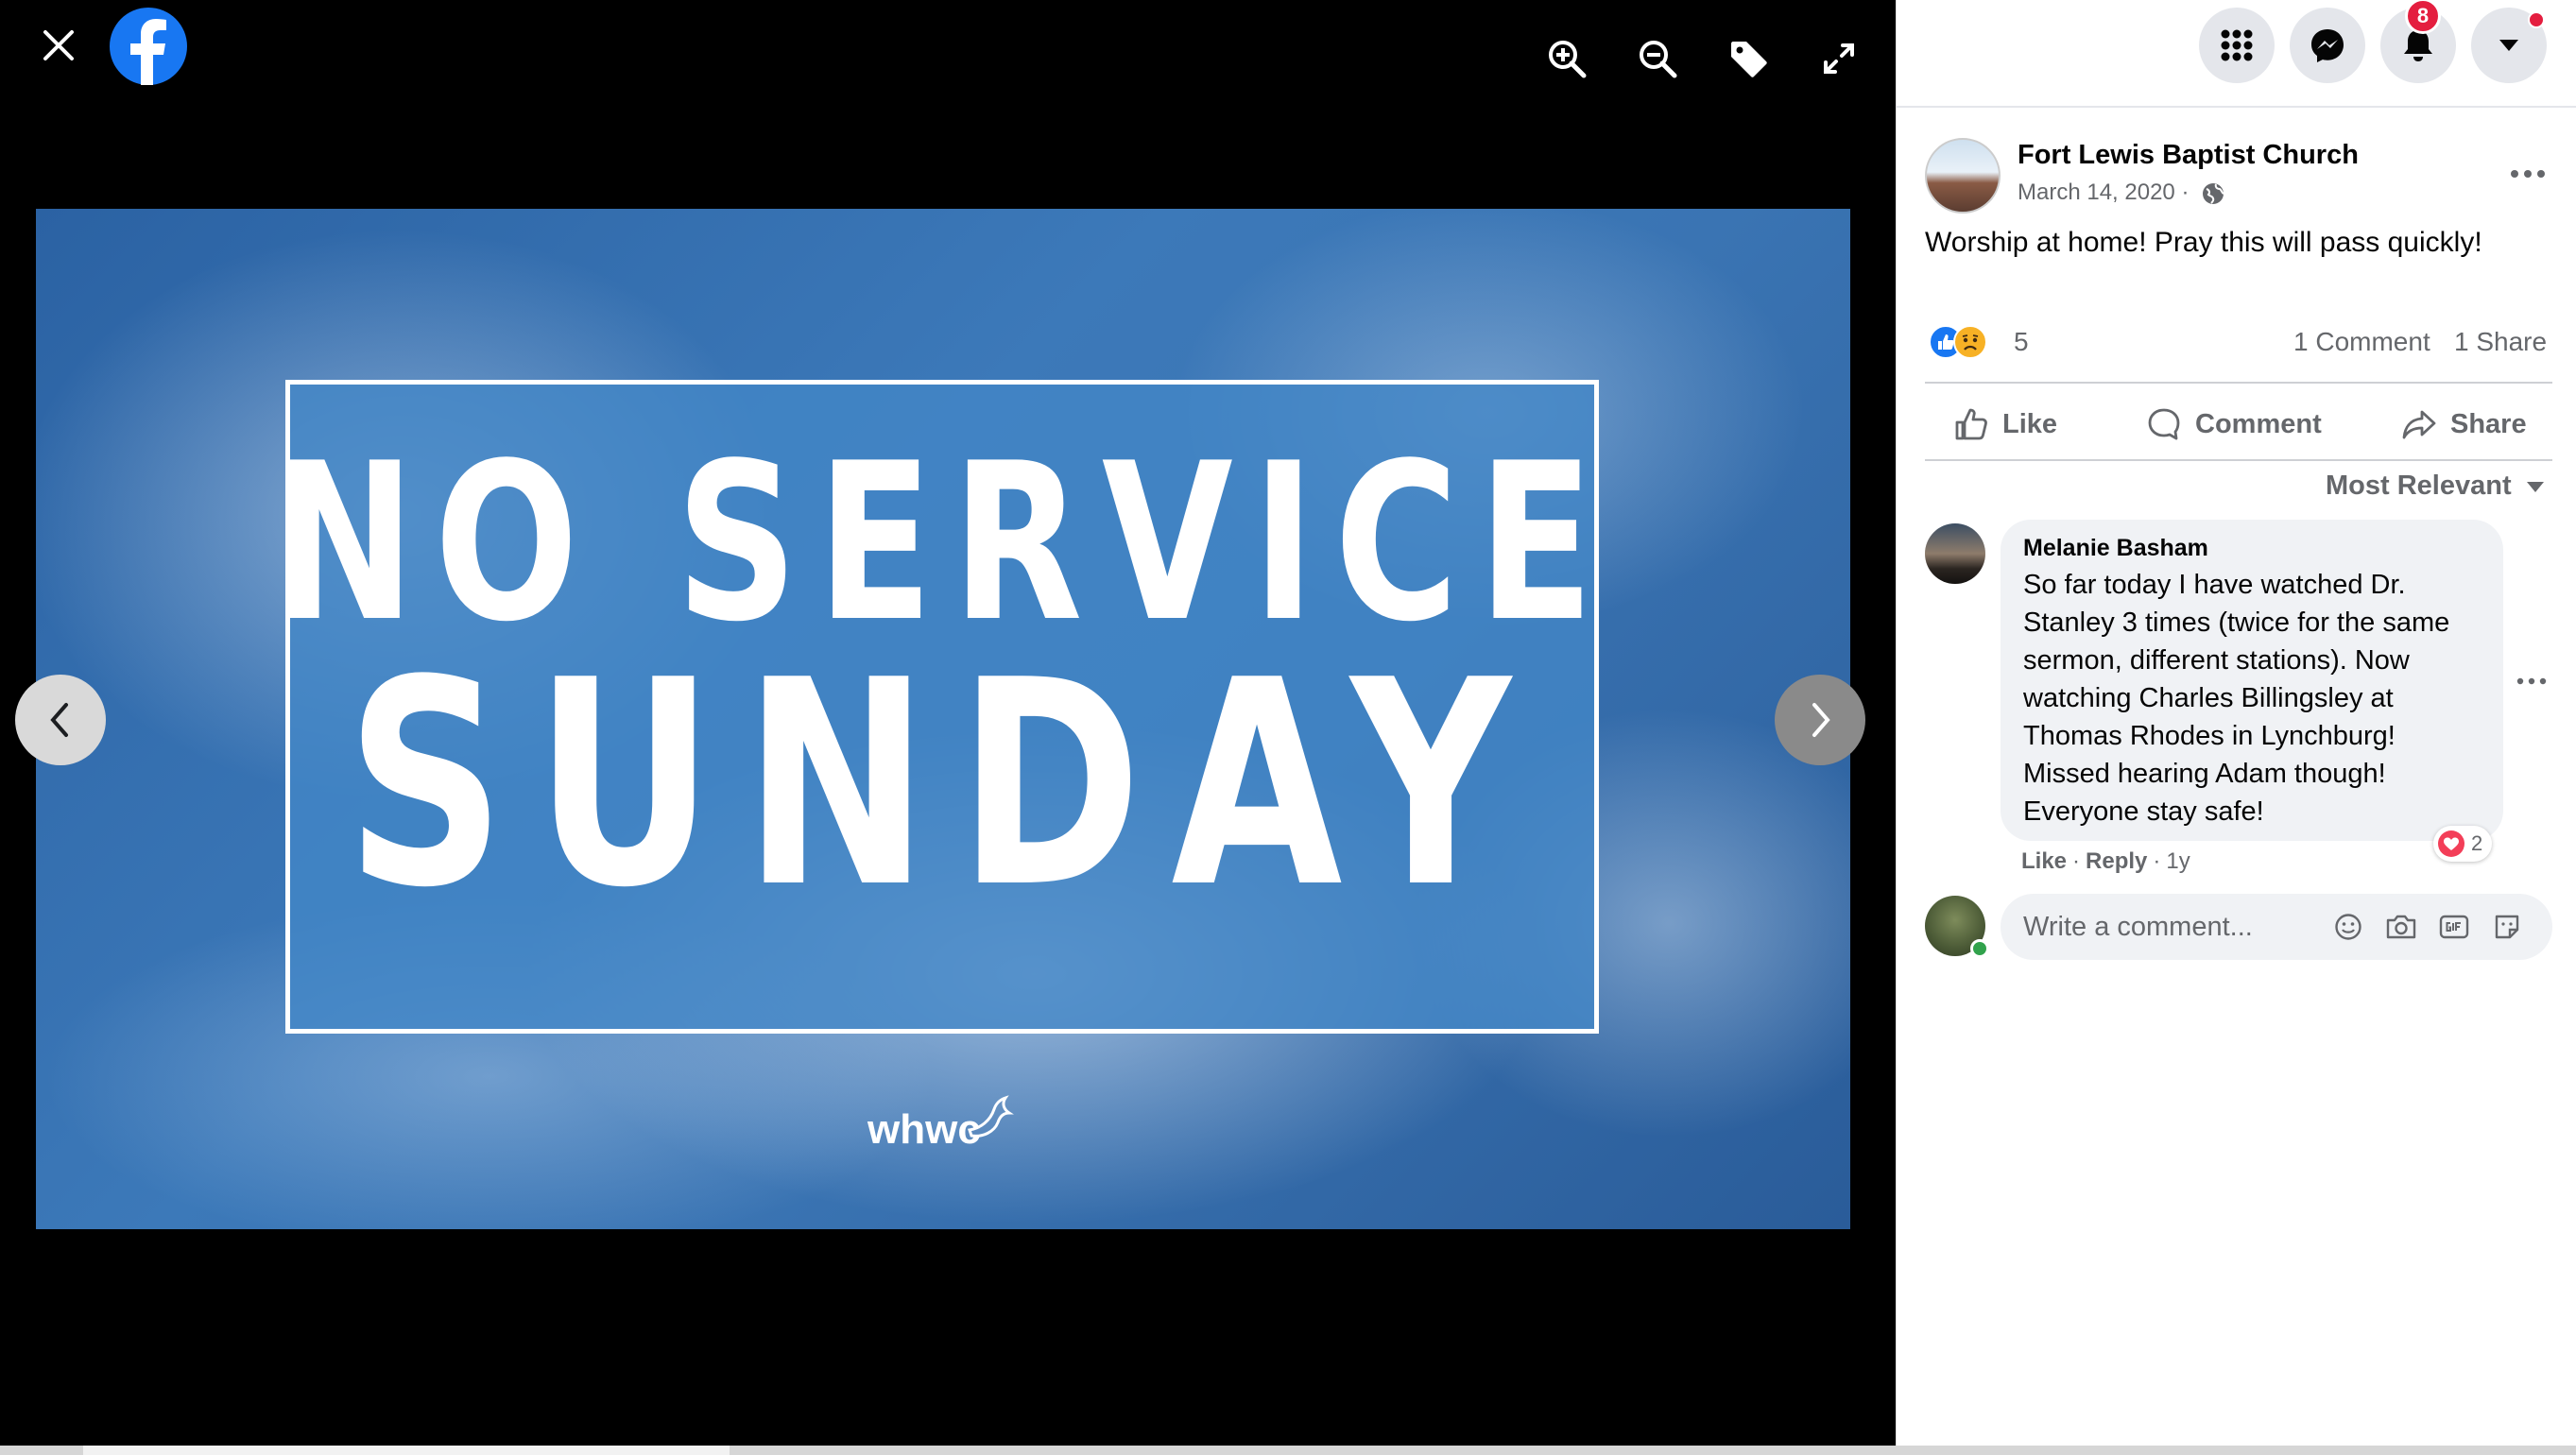 This screenshot has width=2576, height=1455. I want to click on camera-icon, so click(2401, 927).